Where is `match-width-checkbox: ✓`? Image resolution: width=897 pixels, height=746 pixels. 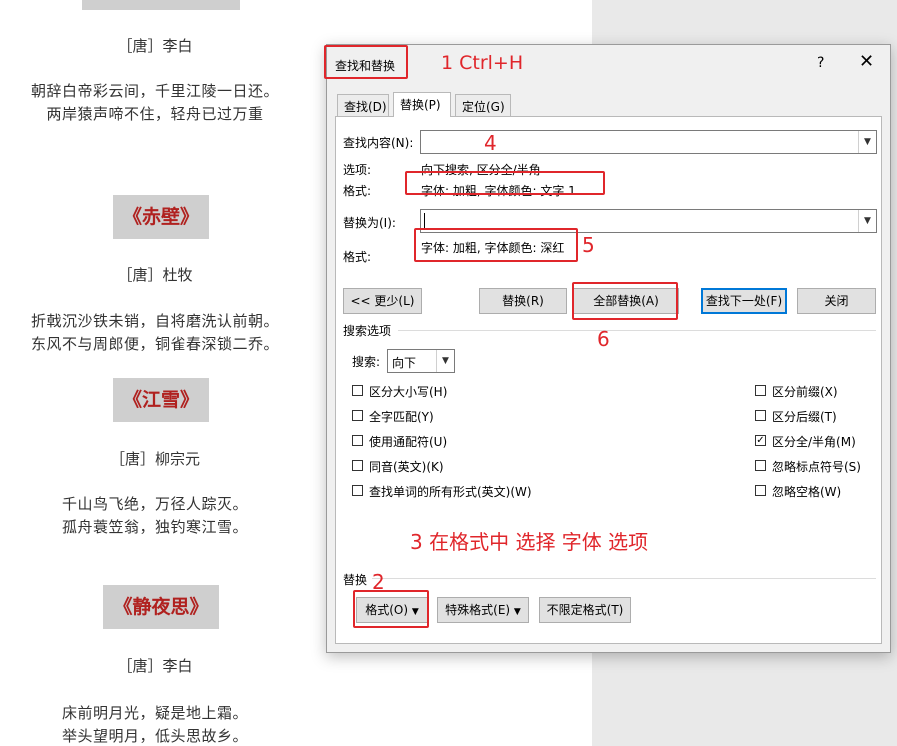
match-width-checkbox: ✓ is located at coordinates (760, 440).